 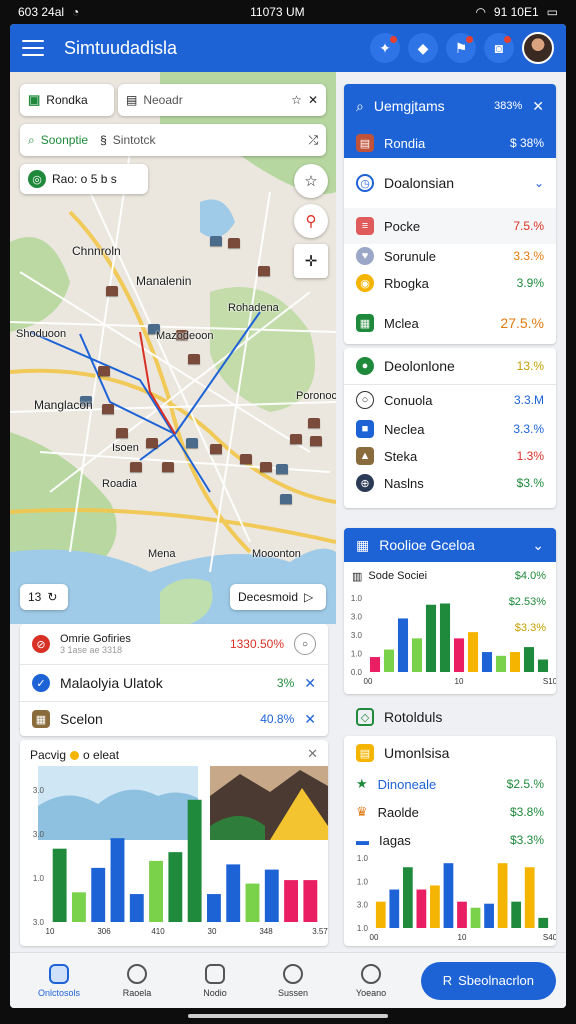 I want to click on search-icon: ⌕, so click(x=360, y=105).